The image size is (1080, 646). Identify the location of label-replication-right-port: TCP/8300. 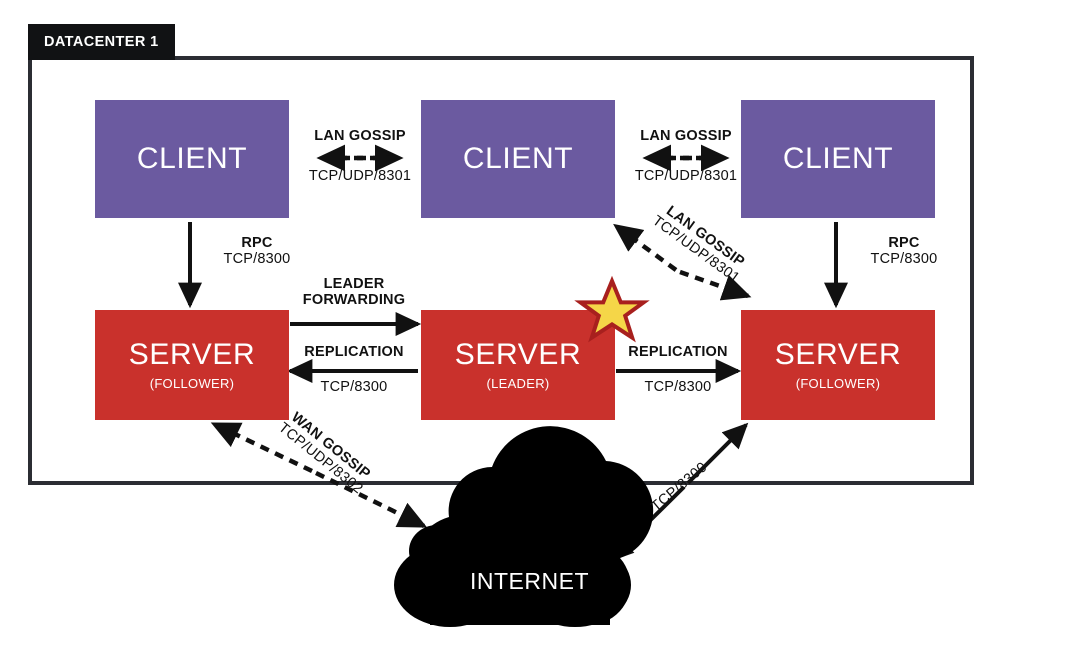
(678, 387).